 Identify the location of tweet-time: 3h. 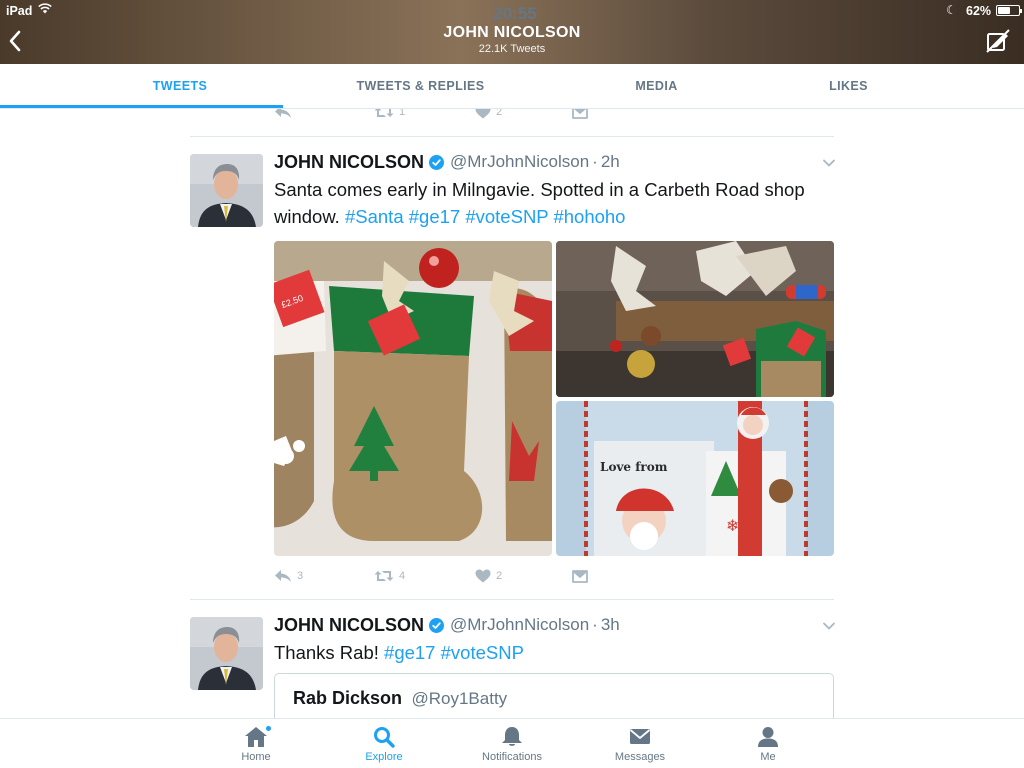
(610, 625).